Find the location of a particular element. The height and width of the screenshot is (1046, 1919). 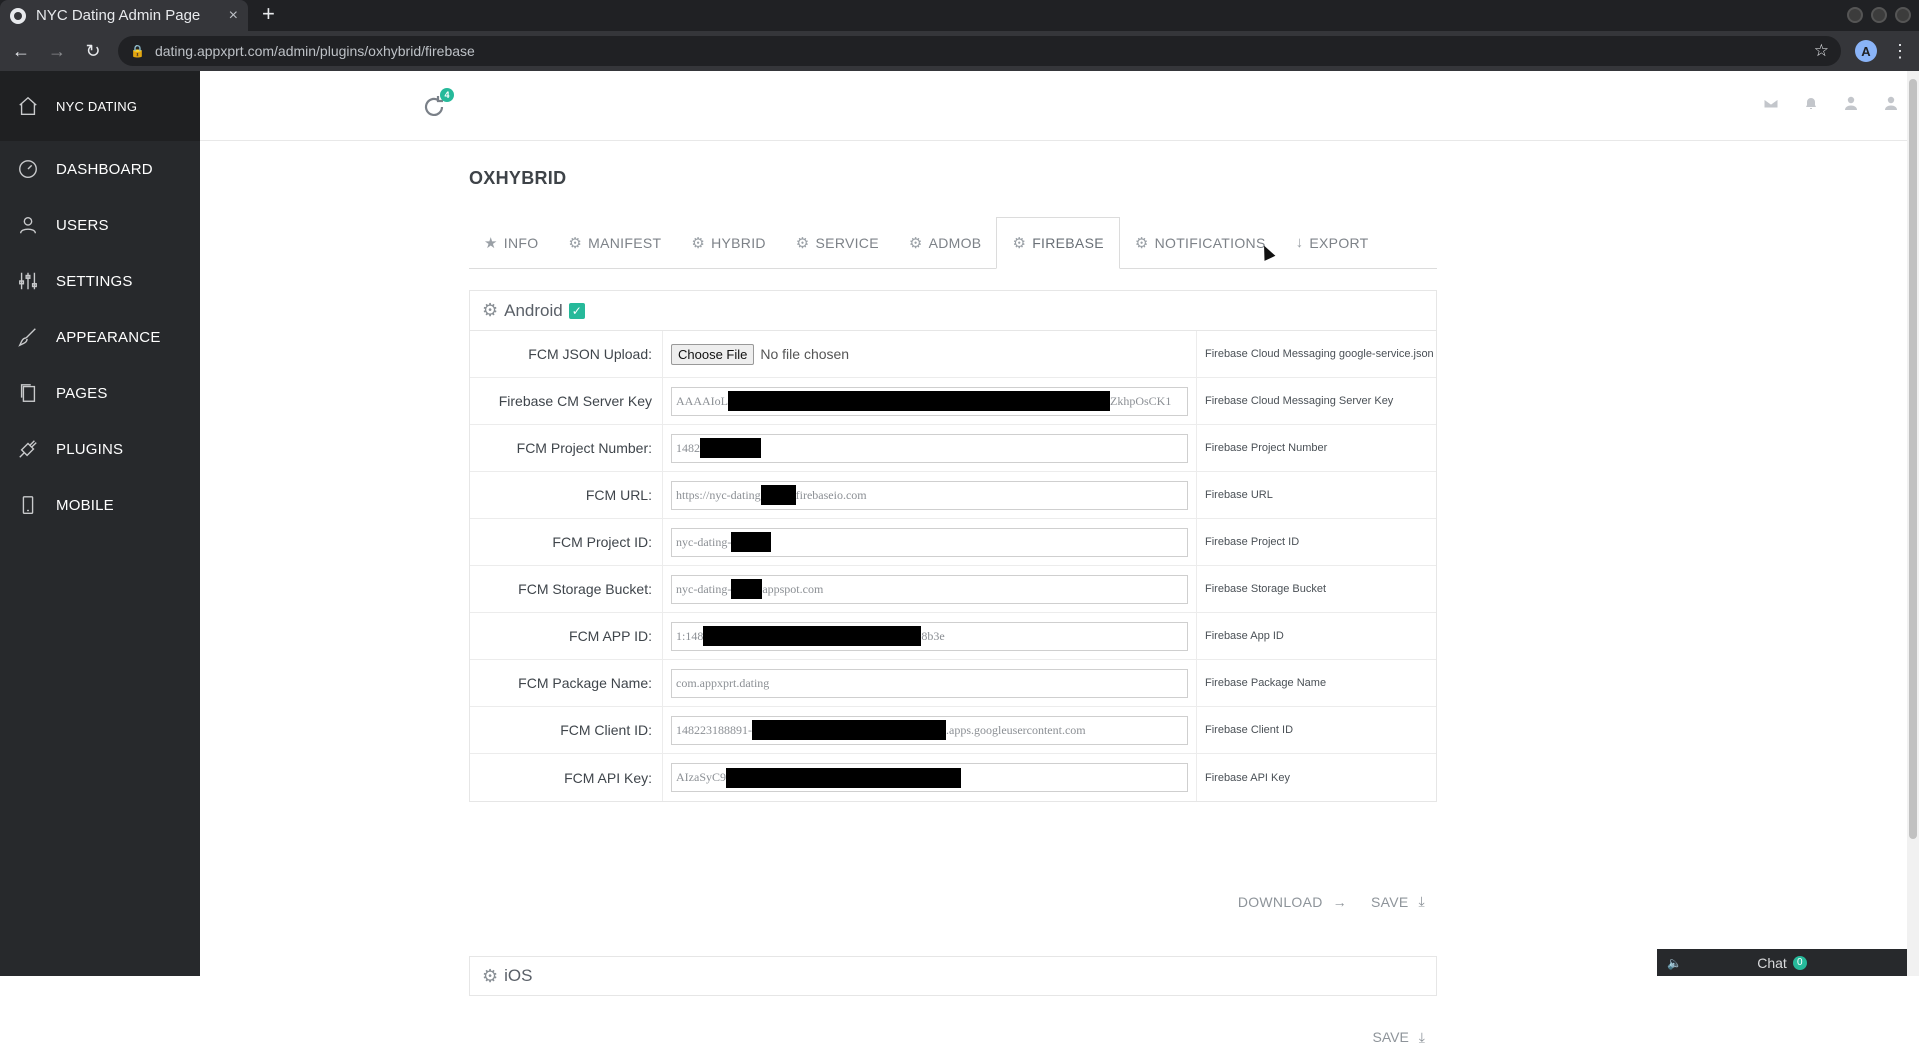

tab-service: ⚙ SERVICE is located at coordinates (837, 242).